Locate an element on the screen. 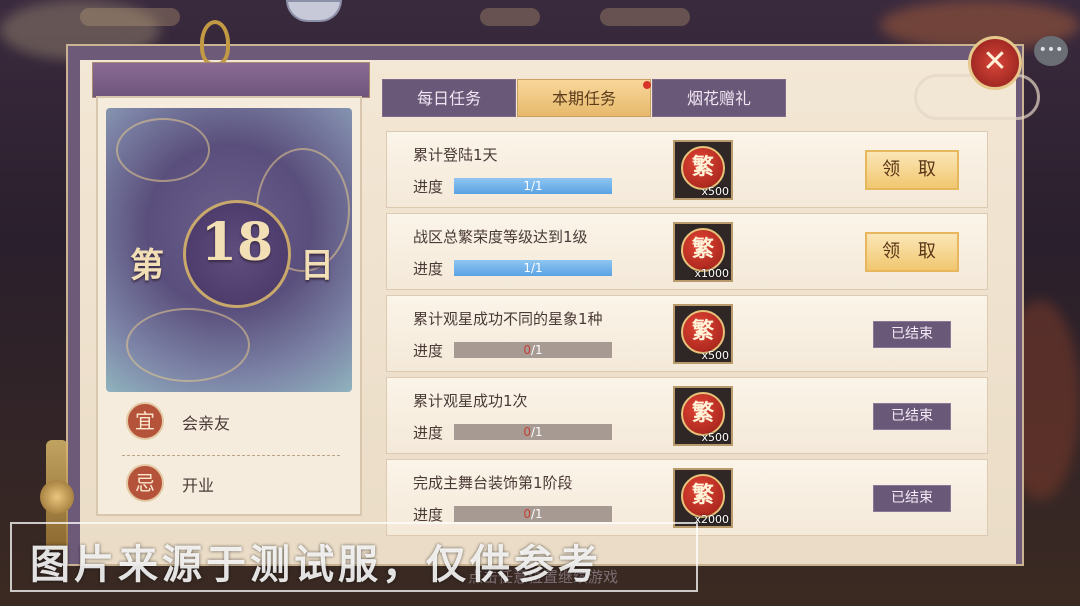  calendar-artwork: 18 第 日 is located at coordinates (229, 250).